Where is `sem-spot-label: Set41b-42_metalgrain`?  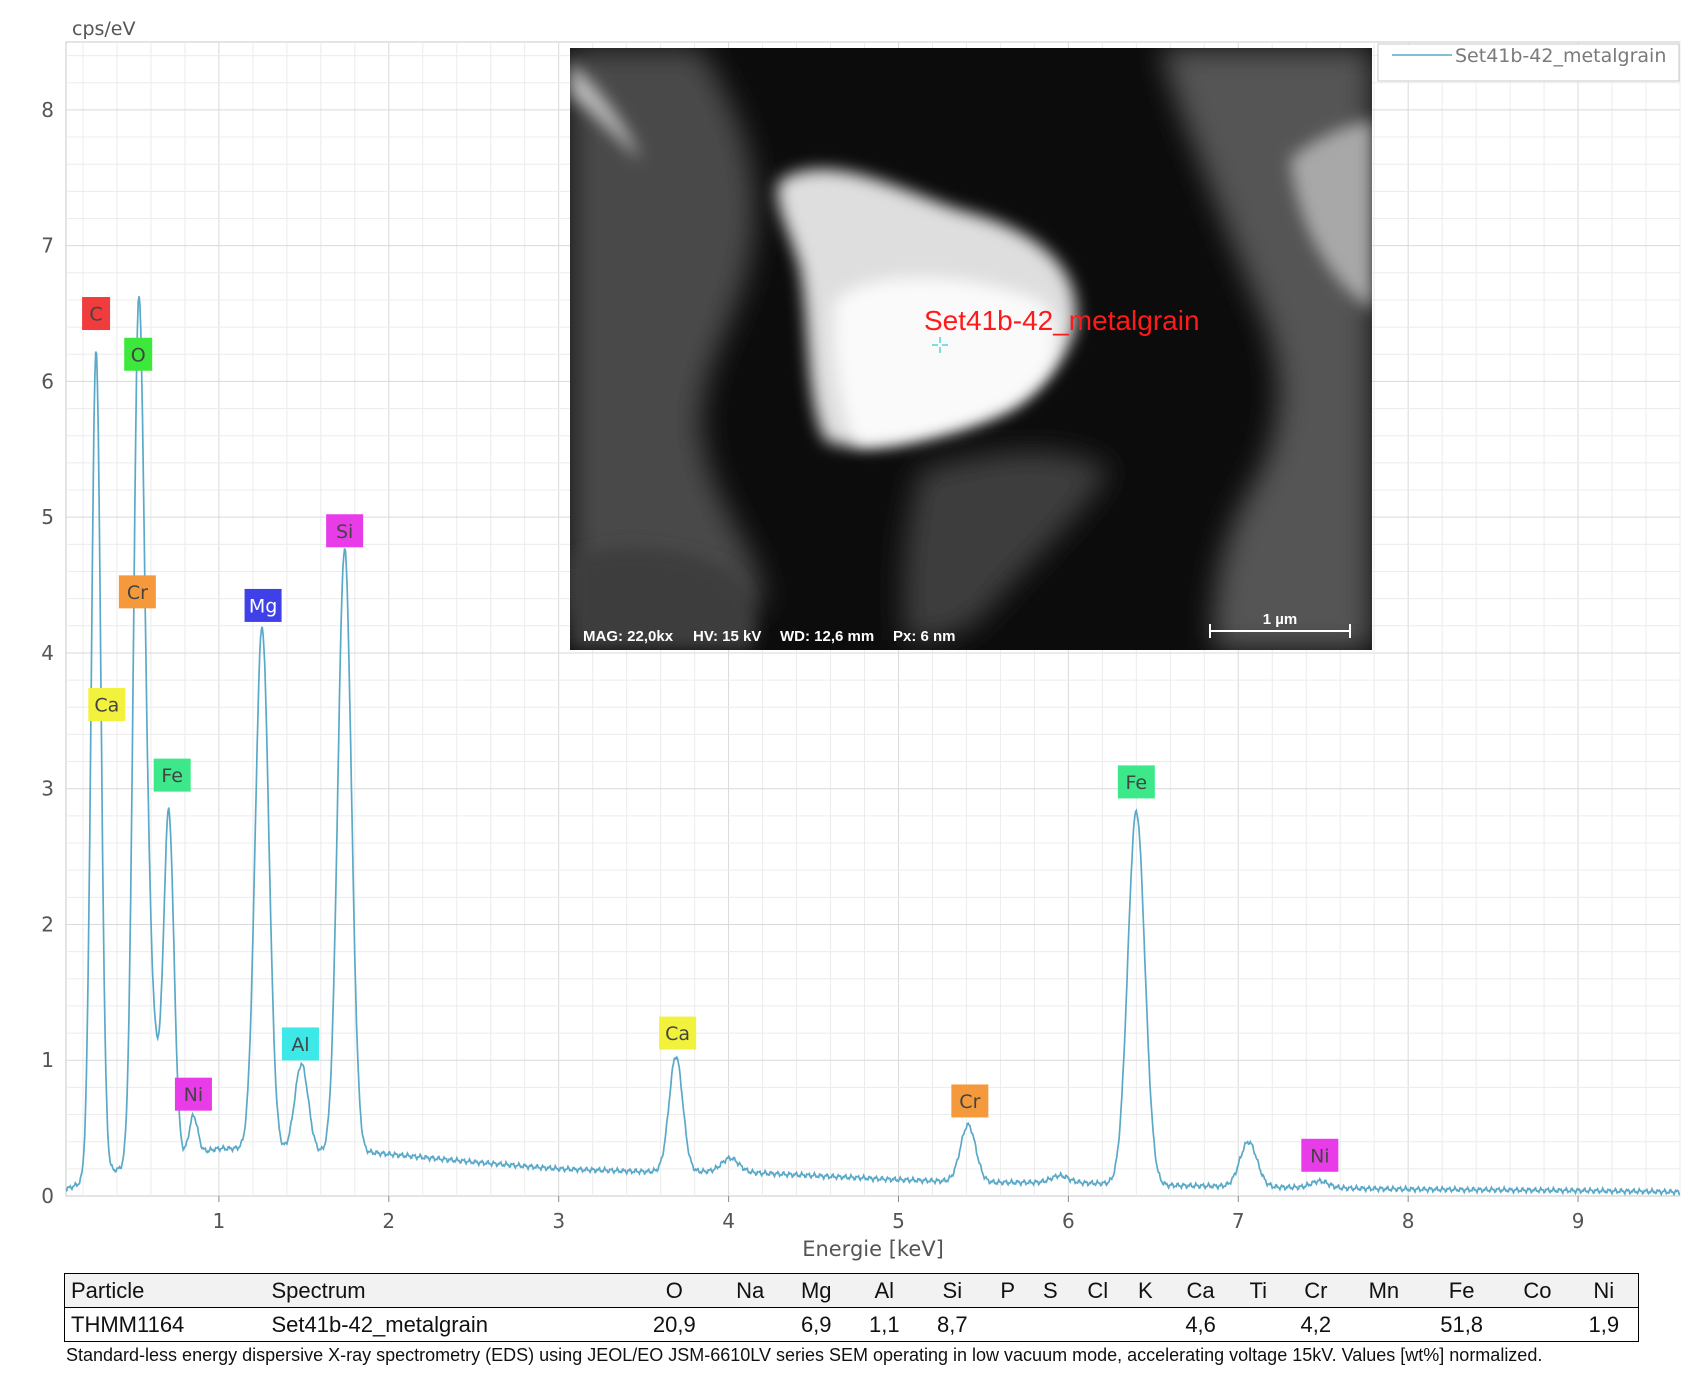
sem-spot-label: Set41b-42_metalgrain is located at coordinates (1062, 320).